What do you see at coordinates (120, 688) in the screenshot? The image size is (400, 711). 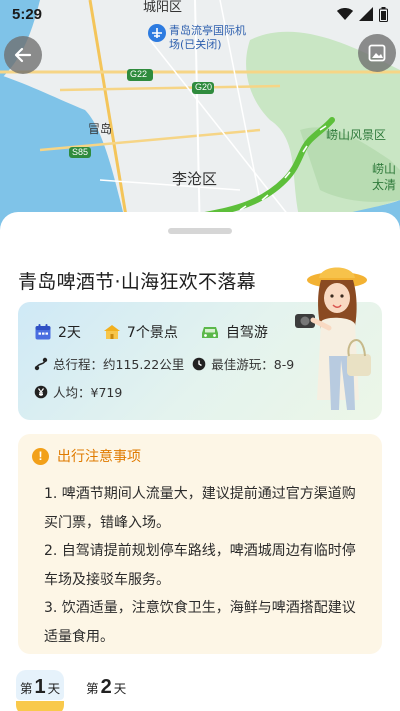 I see `tab-day-2-suffix: 天` at bounding box center [120, 688].